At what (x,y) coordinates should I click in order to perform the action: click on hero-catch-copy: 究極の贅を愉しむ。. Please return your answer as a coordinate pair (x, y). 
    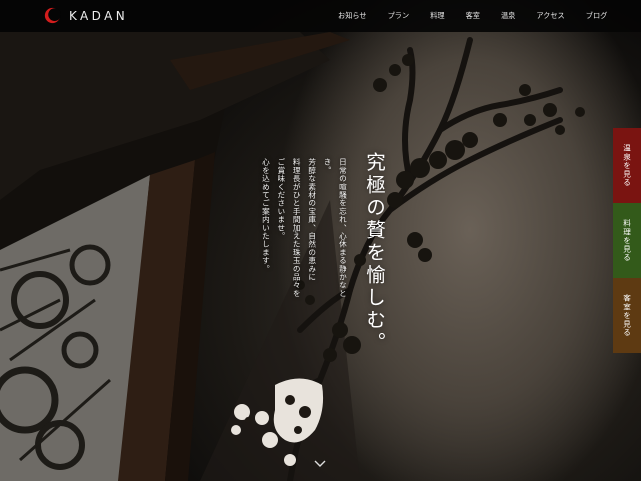
    Looking at the image, I should click on (374, 253).